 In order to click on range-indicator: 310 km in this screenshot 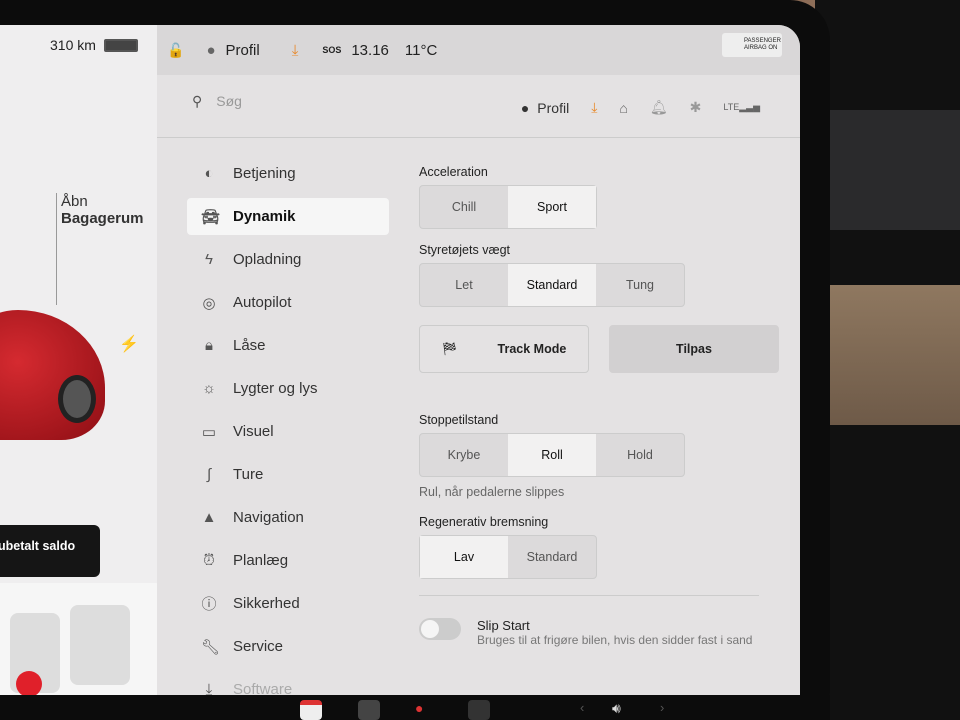, I will do `click(94, 45)`.